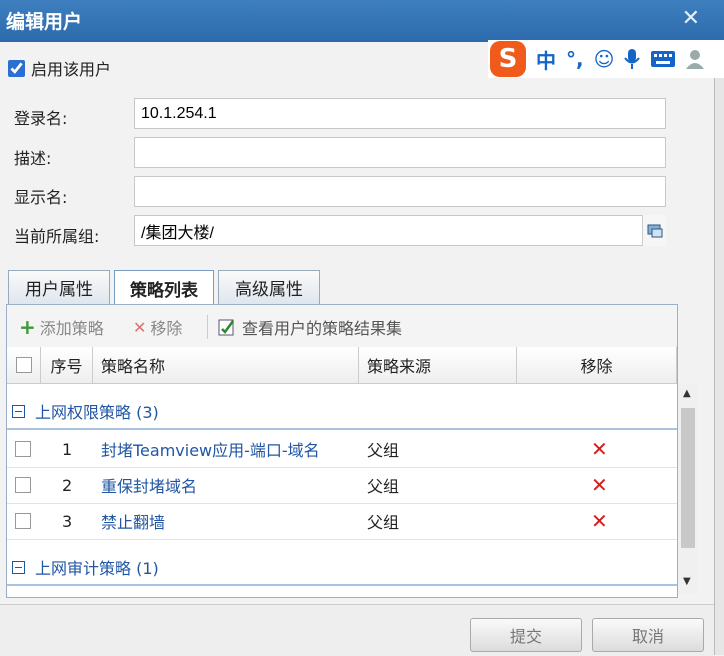 The width and height of the screenshot is (724, 656). Describe the element at coordinates (597, 365) in the screenshot. I see `col-header-remove: 移除` at that location.